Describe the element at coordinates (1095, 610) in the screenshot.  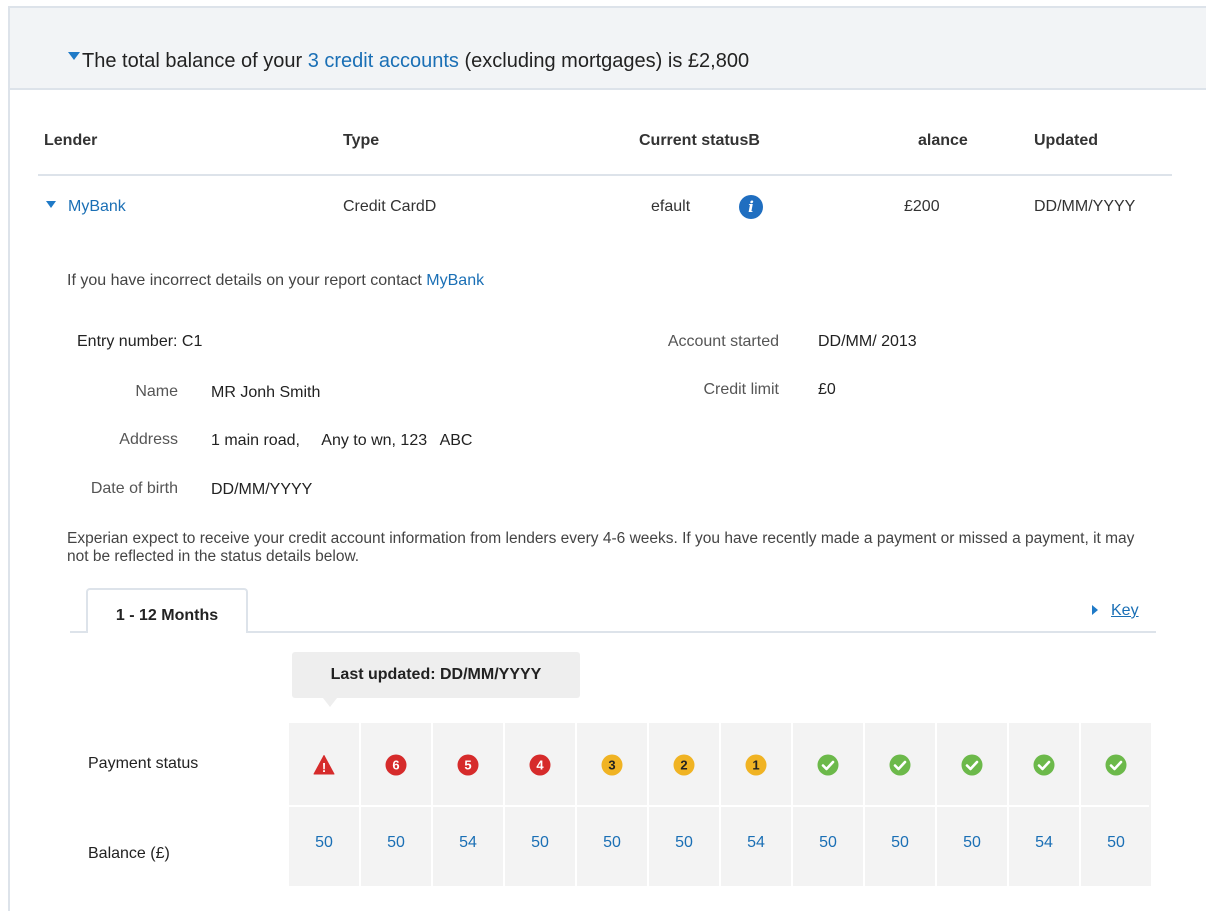
I see `caret-right-icon` at that location.